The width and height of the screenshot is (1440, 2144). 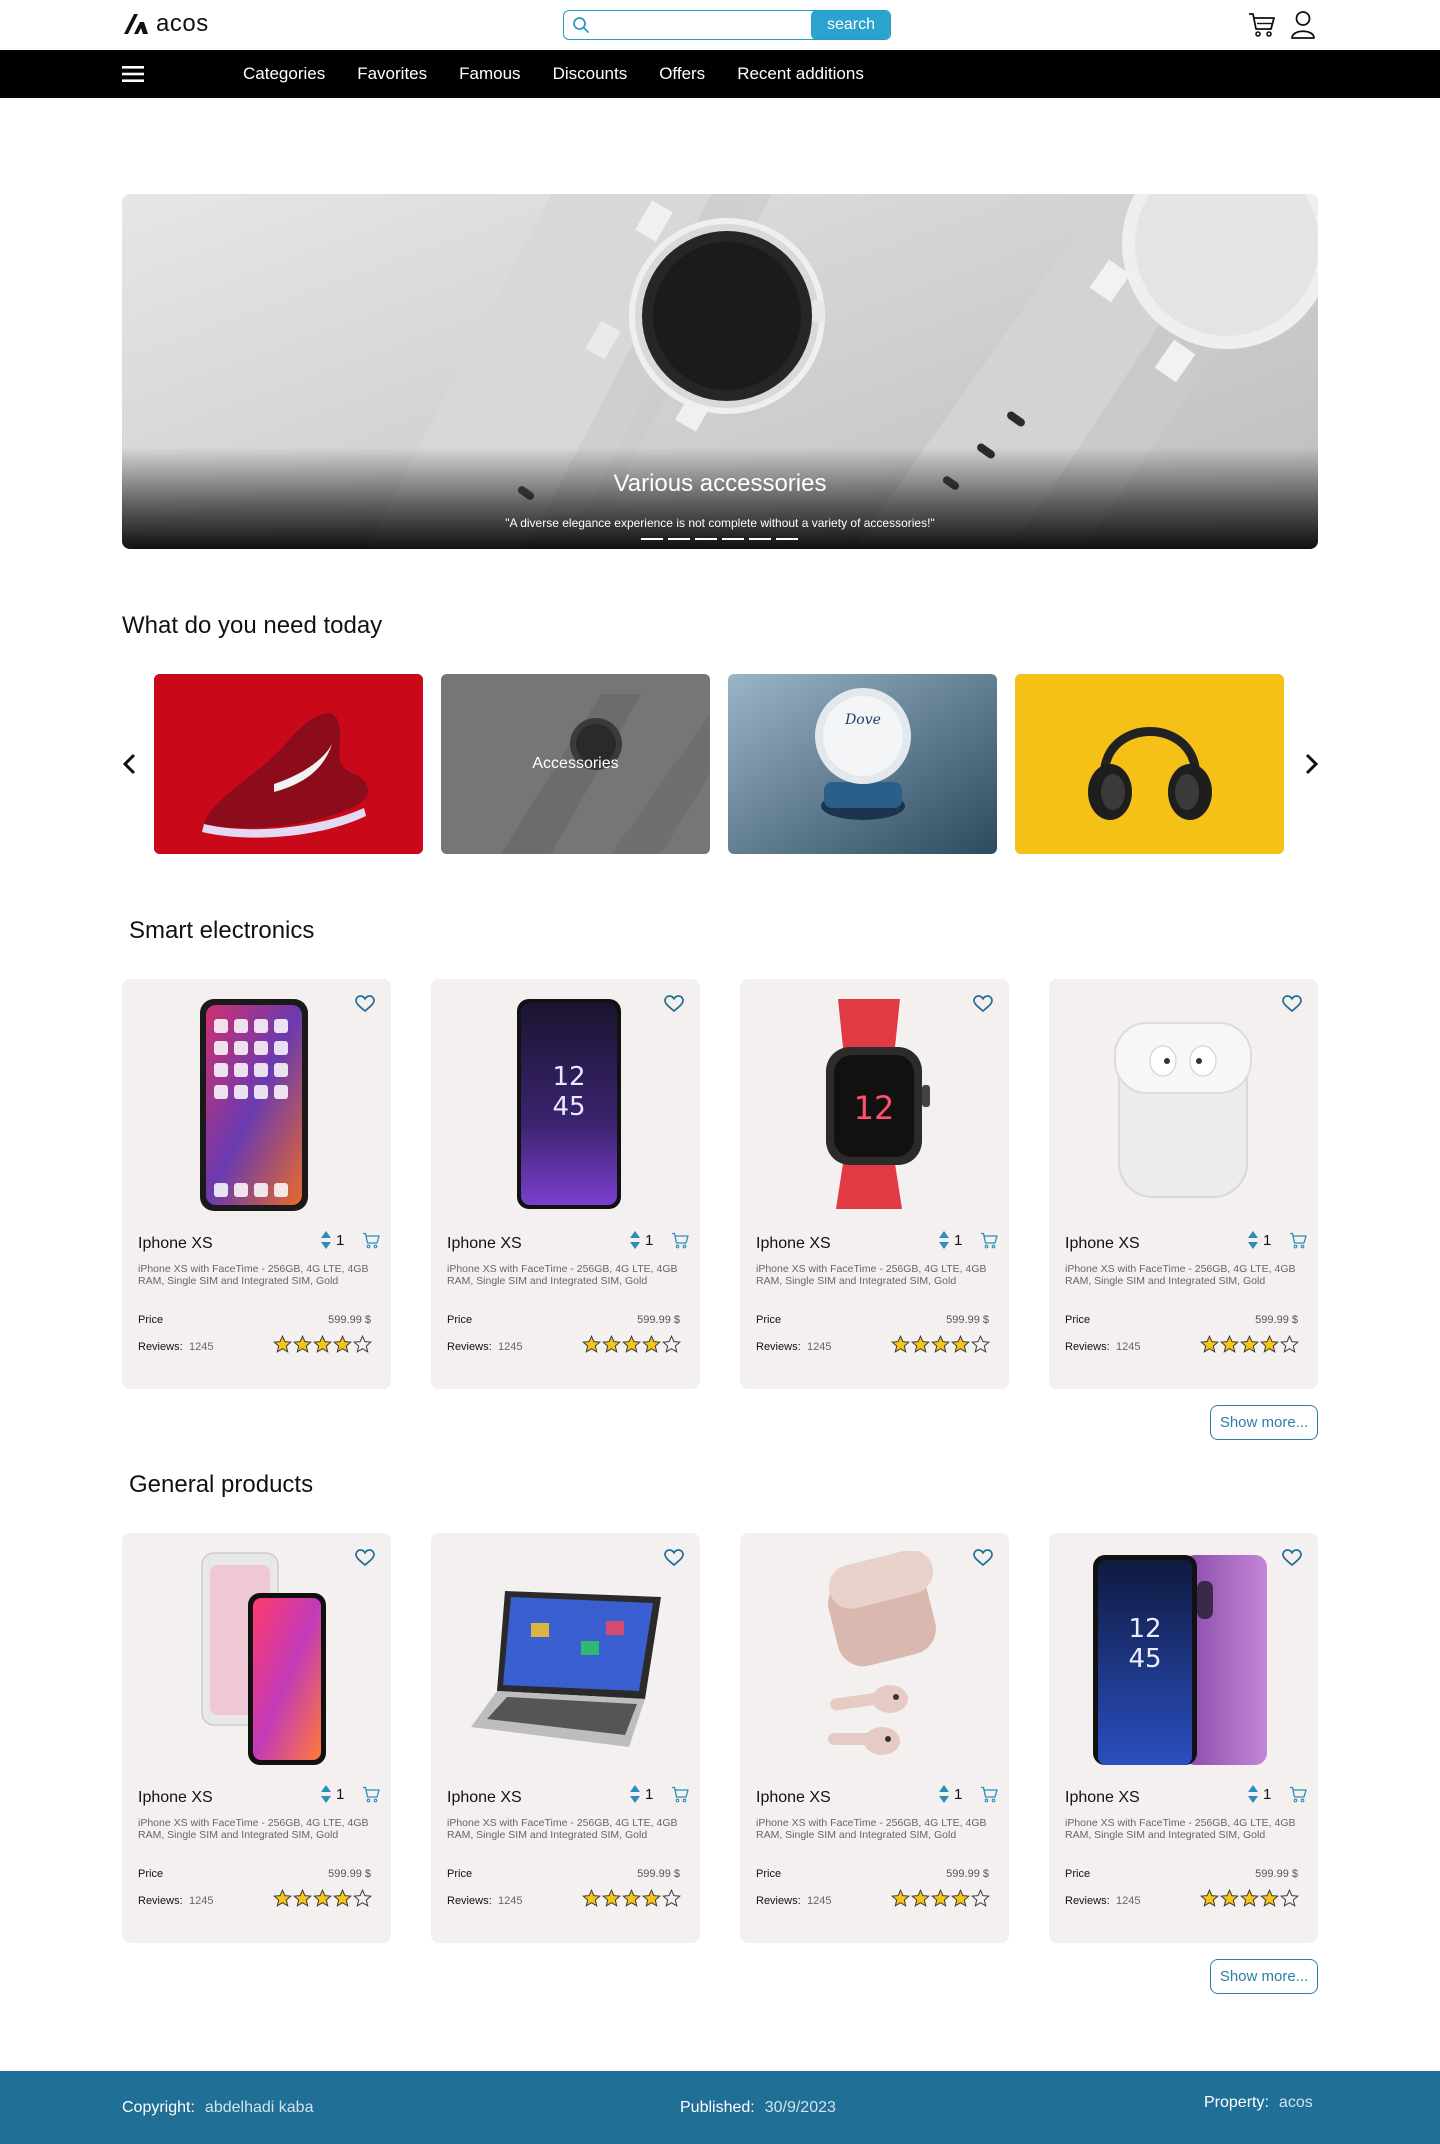 I want to click on chevron-left-icon, so click(x=130, y=764).